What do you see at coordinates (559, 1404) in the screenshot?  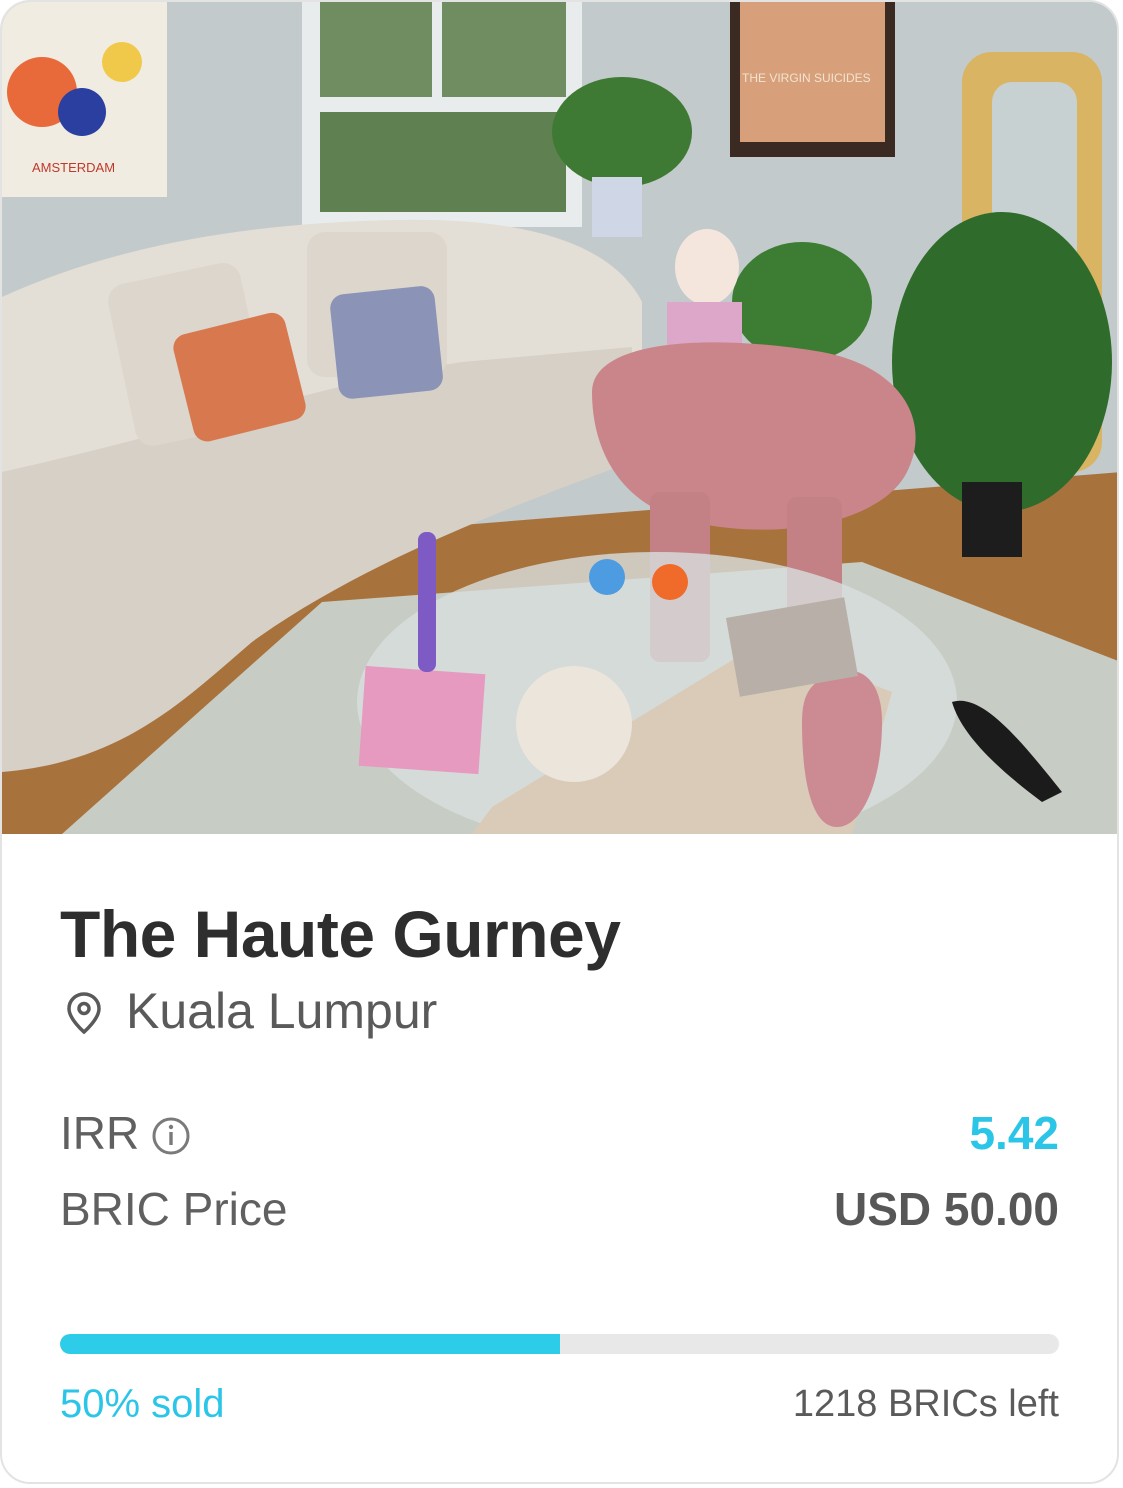 I see `sales-status-row: 50% sold 1218 BRICs left` at bounding box center [559, 1404].